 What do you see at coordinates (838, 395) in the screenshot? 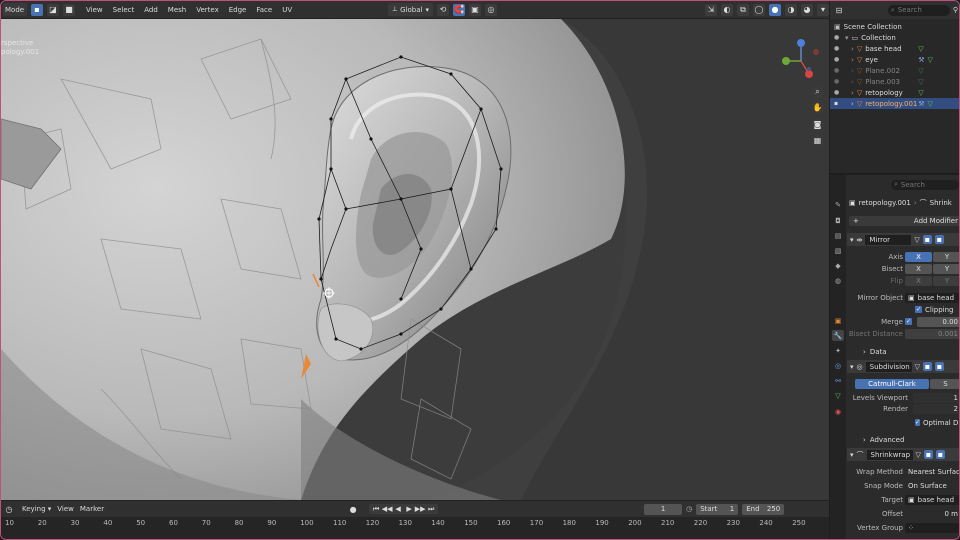
I see `data-tab-icon: ▽` at bounding box center [838, 395].